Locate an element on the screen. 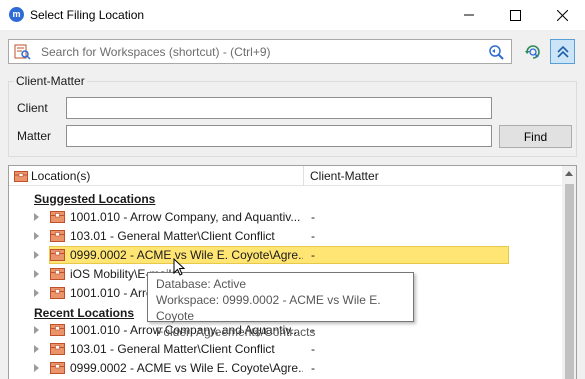 This screenshot has width=585, height=379. minimize-button is located at coordinates (469, 15).